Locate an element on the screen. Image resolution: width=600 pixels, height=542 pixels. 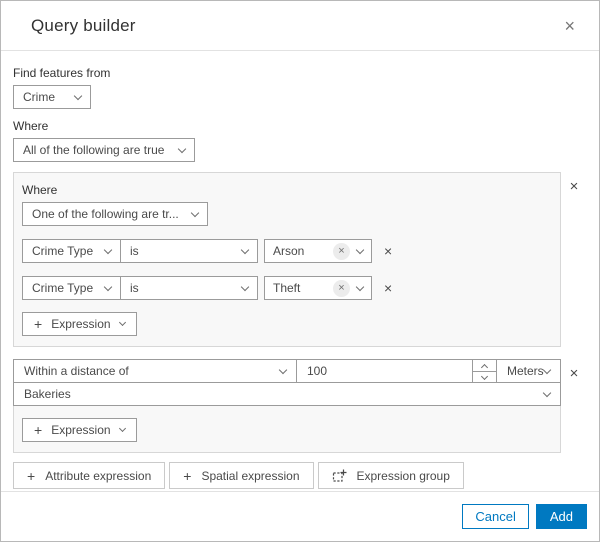
unit-select: Meters is located at coordinates (528, 371).